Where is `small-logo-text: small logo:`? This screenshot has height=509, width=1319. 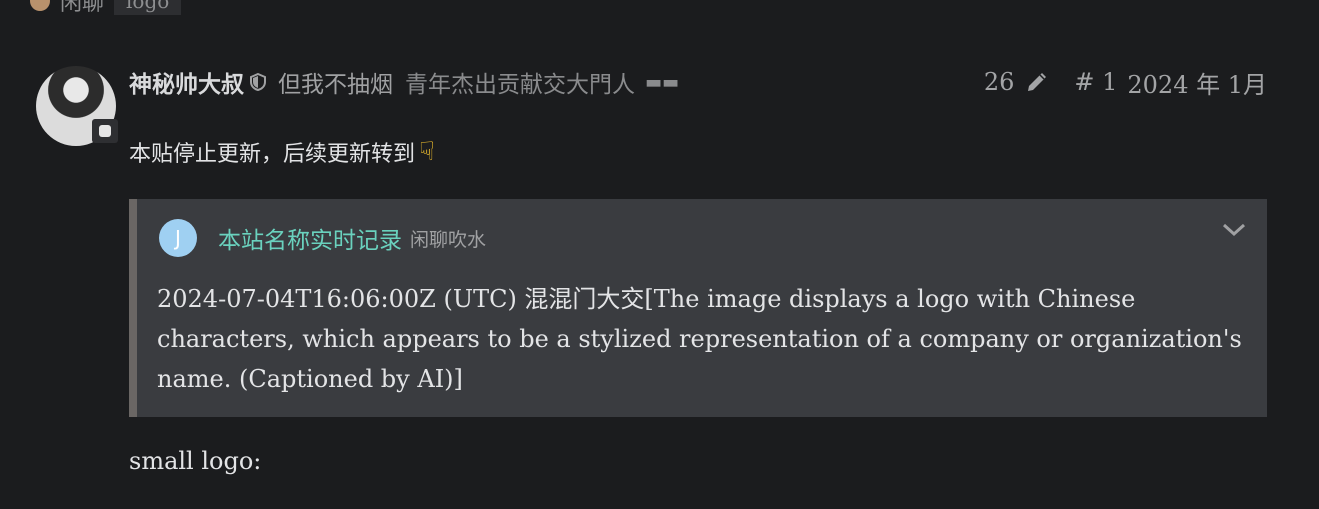
small-logo-text: small logo: is located at coordinates (195, 461).